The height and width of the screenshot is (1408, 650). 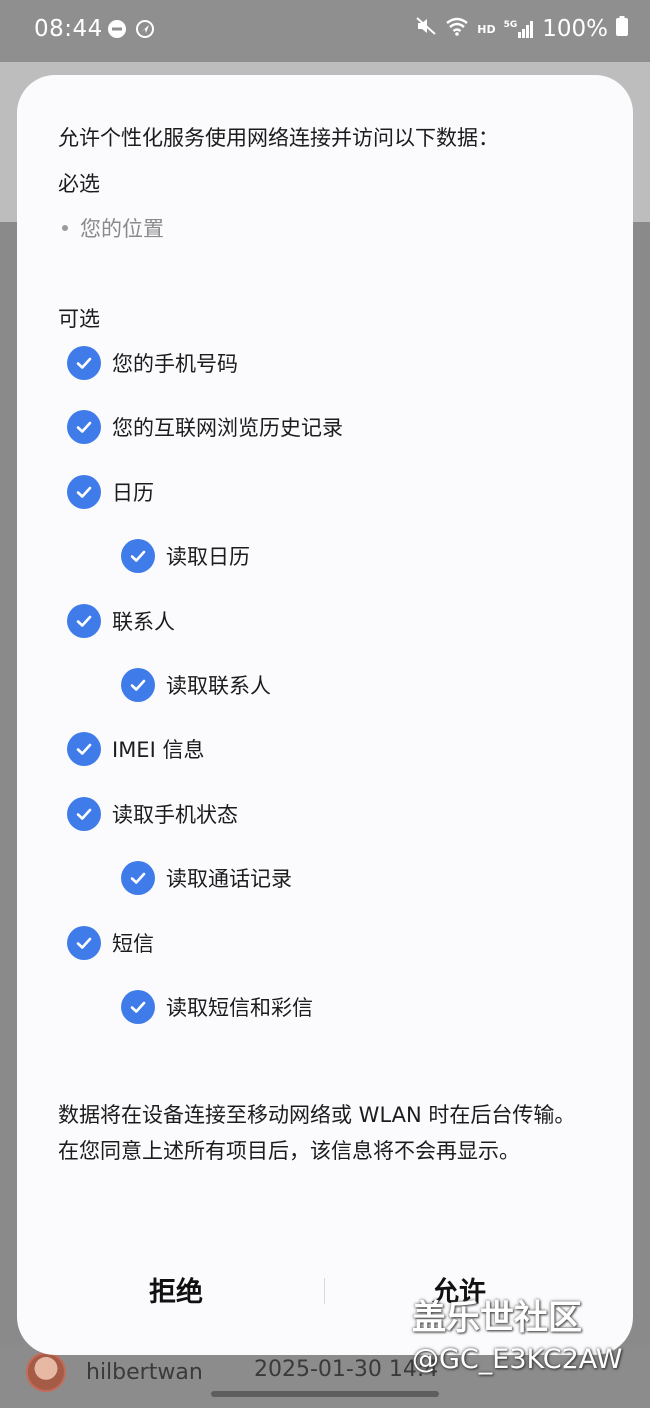 What do you see at coordinates (622, 29) in the screenshot?
I see `battery-icon` at bounding box center [622, 29].